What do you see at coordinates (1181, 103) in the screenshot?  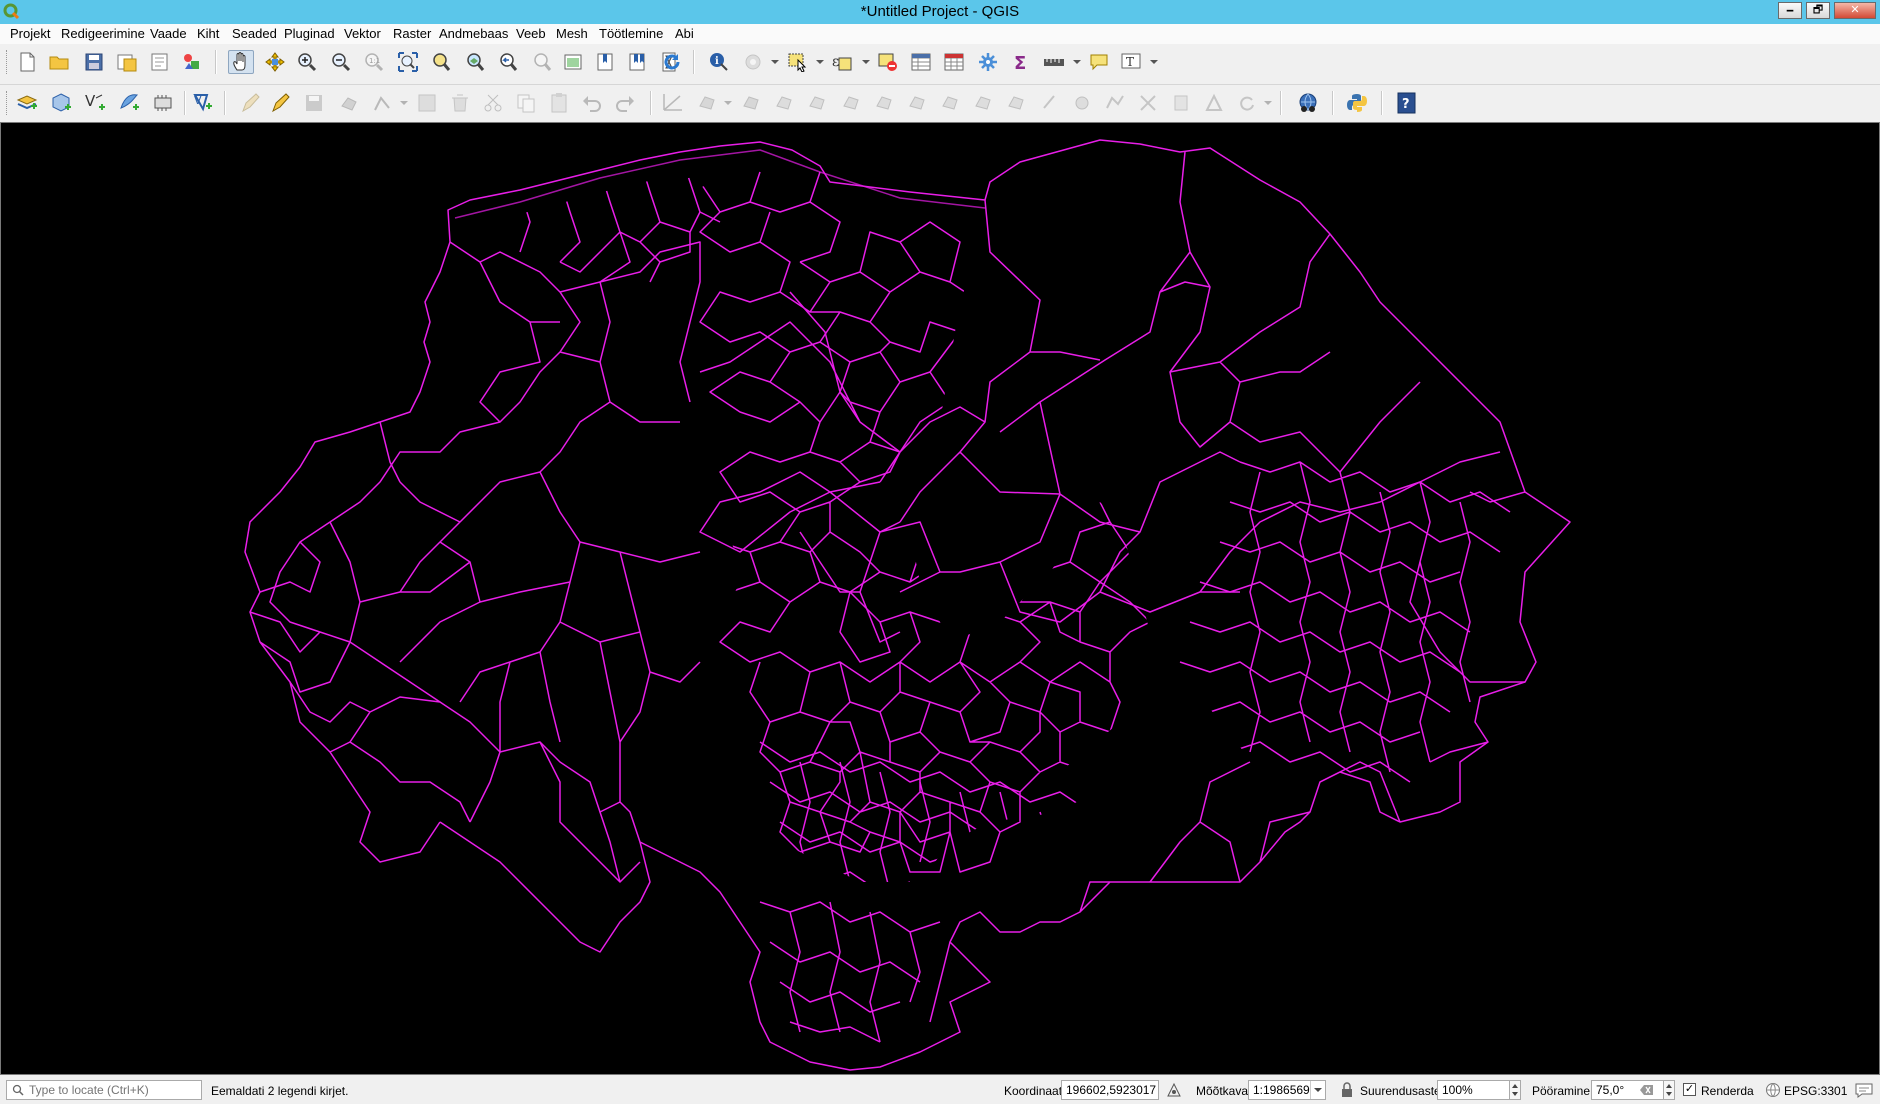 I see `label-tool-icon` at bounding box center [1181, 103].